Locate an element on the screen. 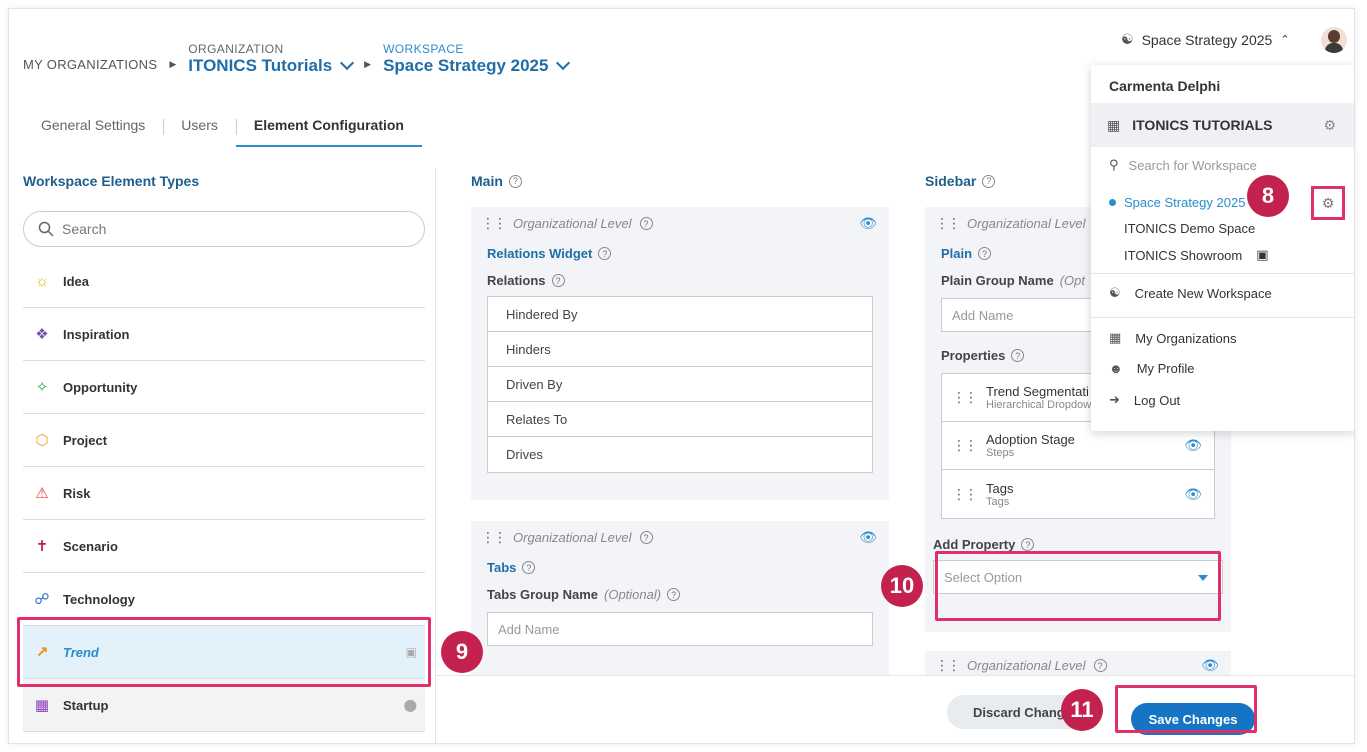 This screenshot has height=752, width=1367. property-name: Trend Segmentati is located at coordinates (1037, 391).